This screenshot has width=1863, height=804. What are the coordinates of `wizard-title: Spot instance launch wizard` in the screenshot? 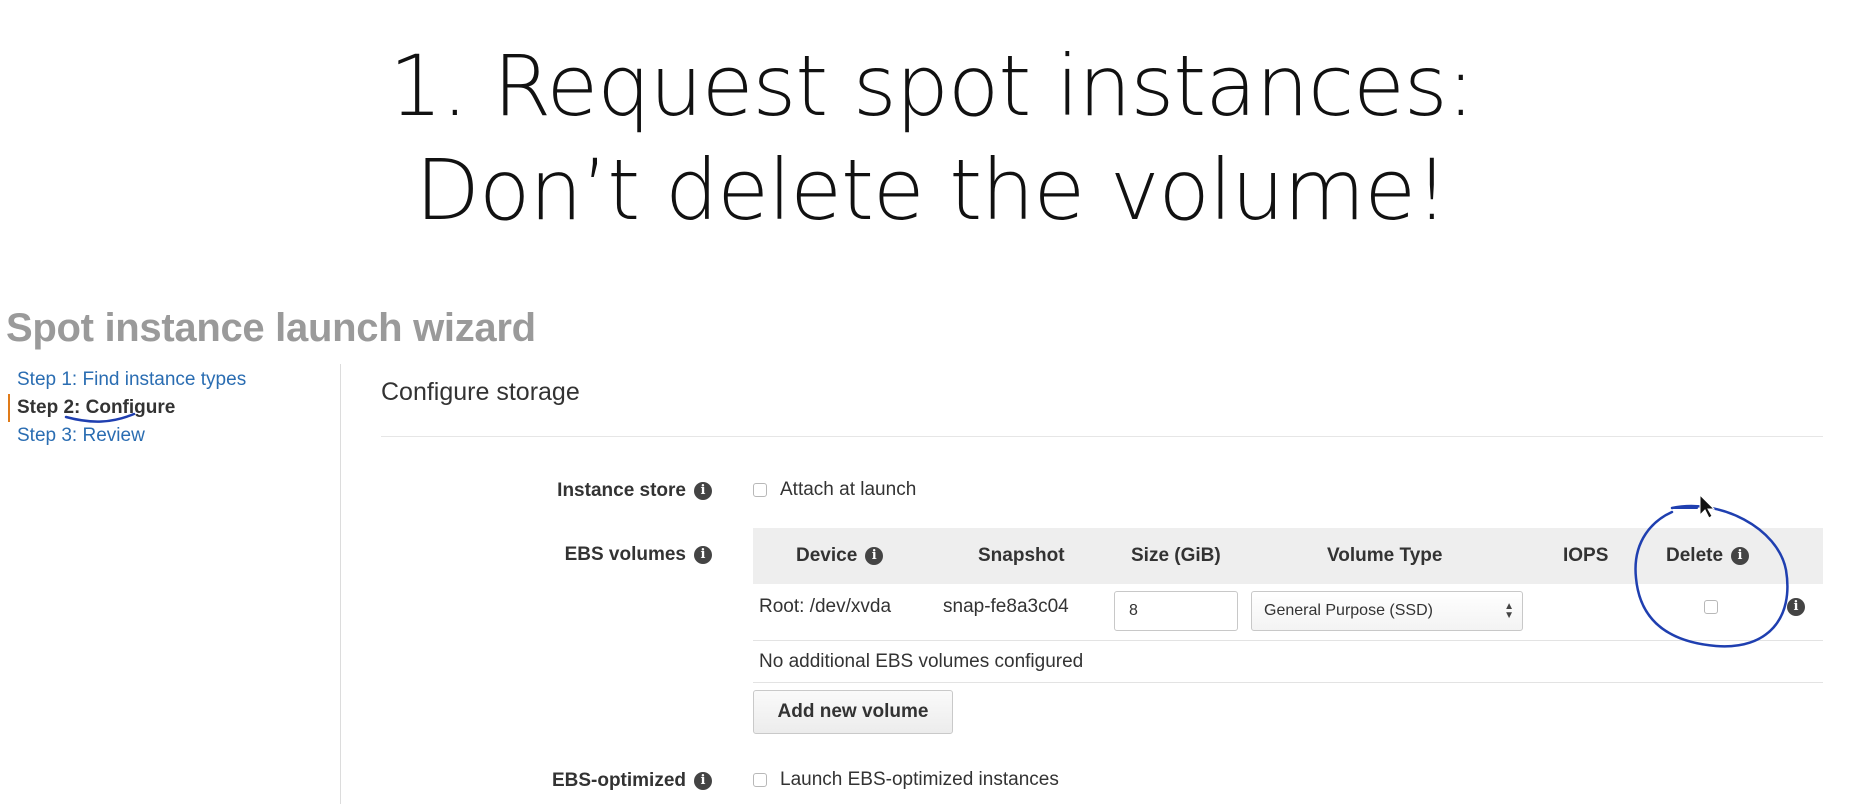 It's located at (271, 328).